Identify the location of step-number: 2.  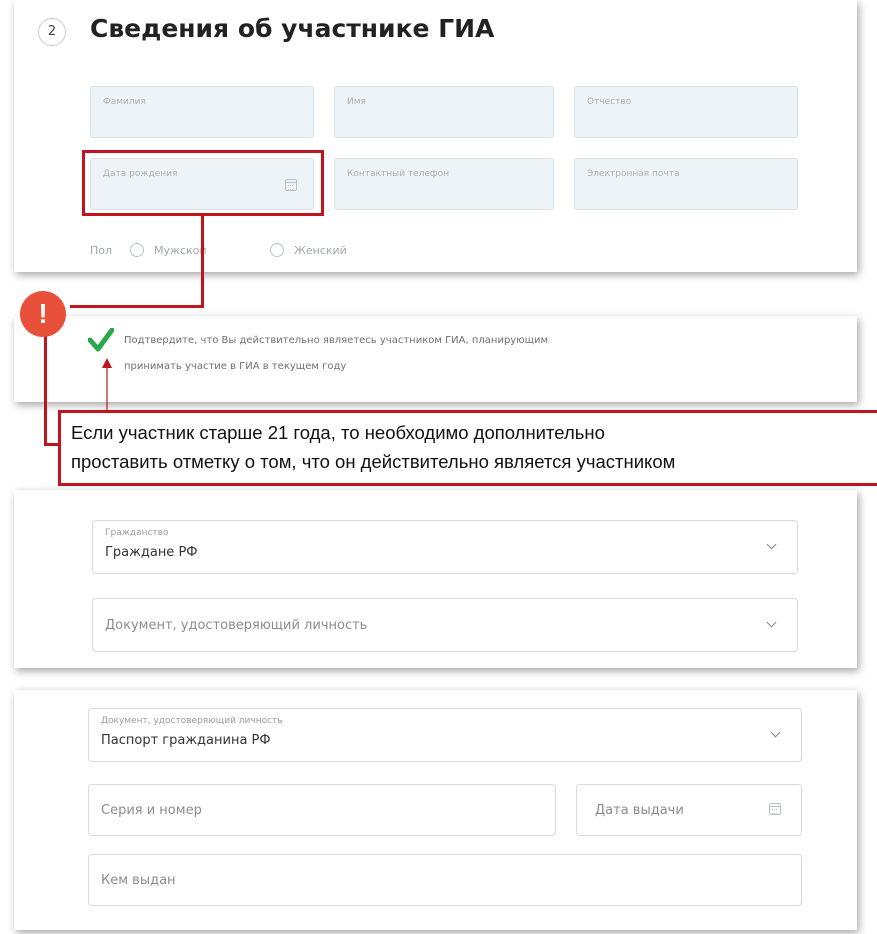
(52, 31).